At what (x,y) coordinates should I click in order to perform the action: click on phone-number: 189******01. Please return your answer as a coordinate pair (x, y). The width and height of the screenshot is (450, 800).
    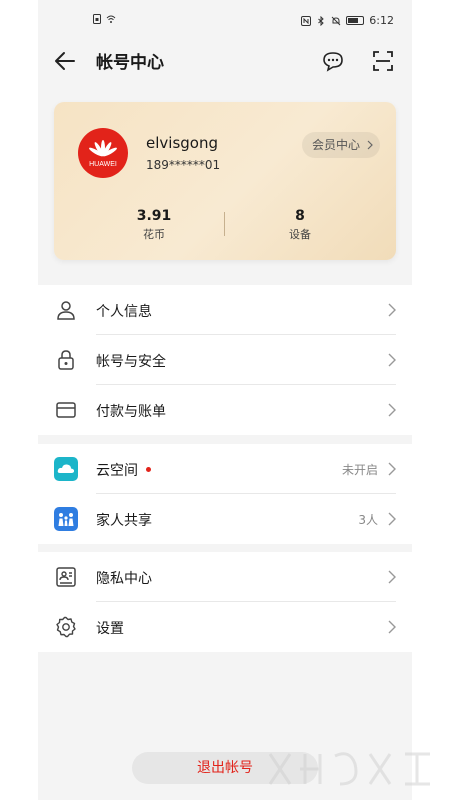
    Looking at the image, I should click on (183, 165).